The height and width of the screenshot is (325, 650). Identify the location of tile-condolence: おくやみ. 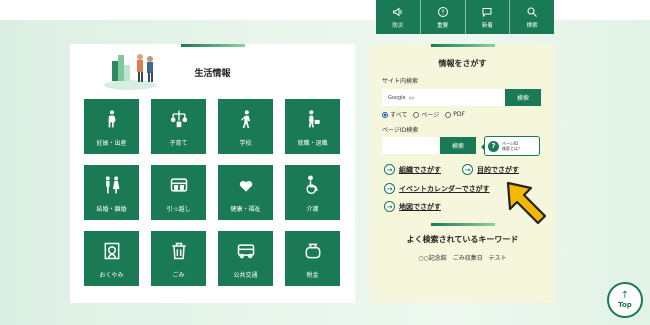
(111, 258).